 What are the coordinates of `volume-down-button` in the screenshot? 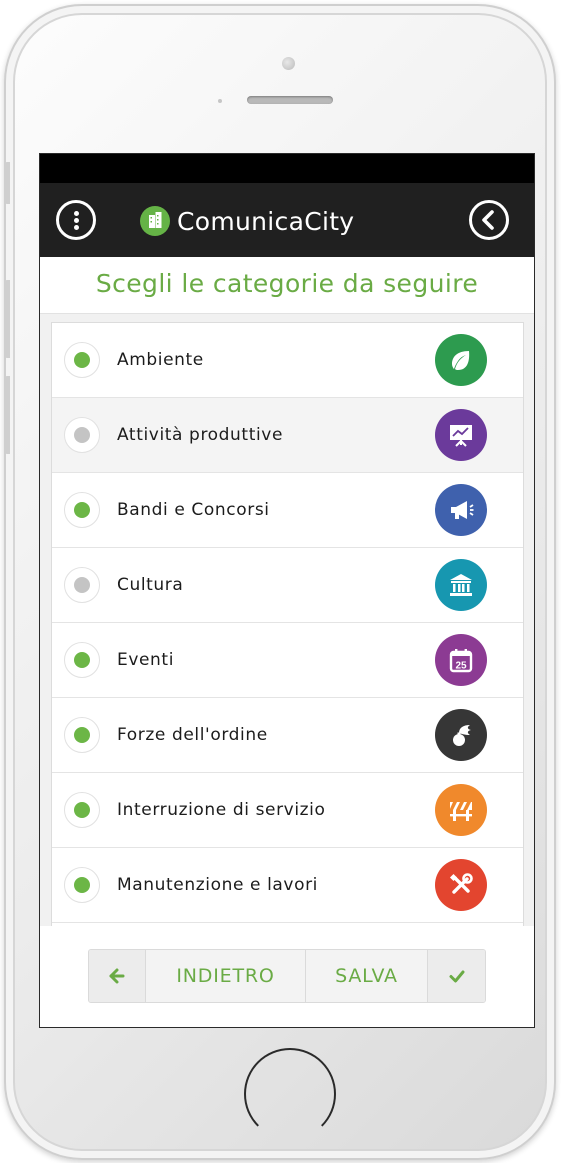 It's located at (7, 415).